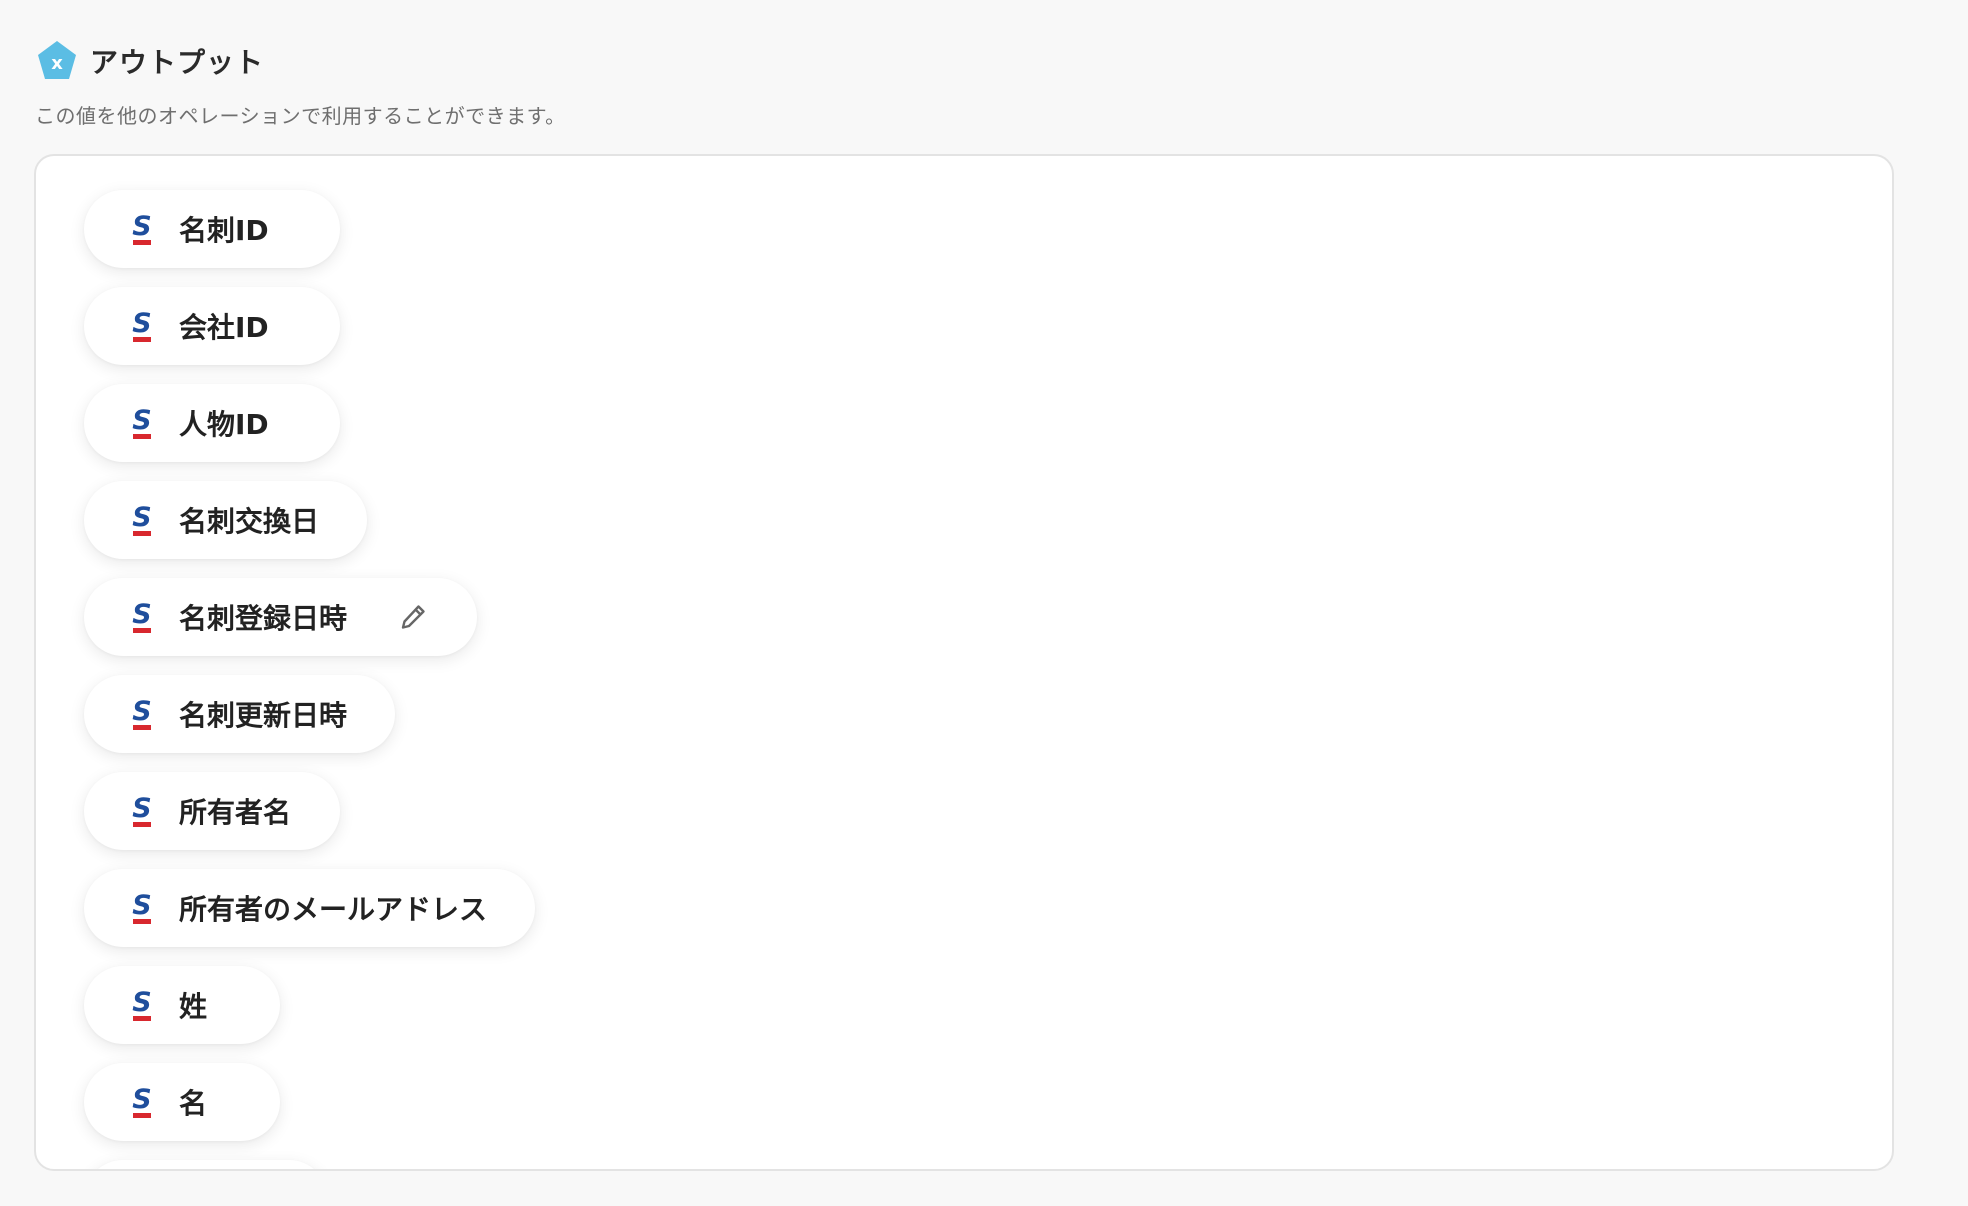 The height and width of the screenshot is (1206, 1968). I want to click on output-item-card-exchange-date: S 名刺交換日, so click(226, 520).